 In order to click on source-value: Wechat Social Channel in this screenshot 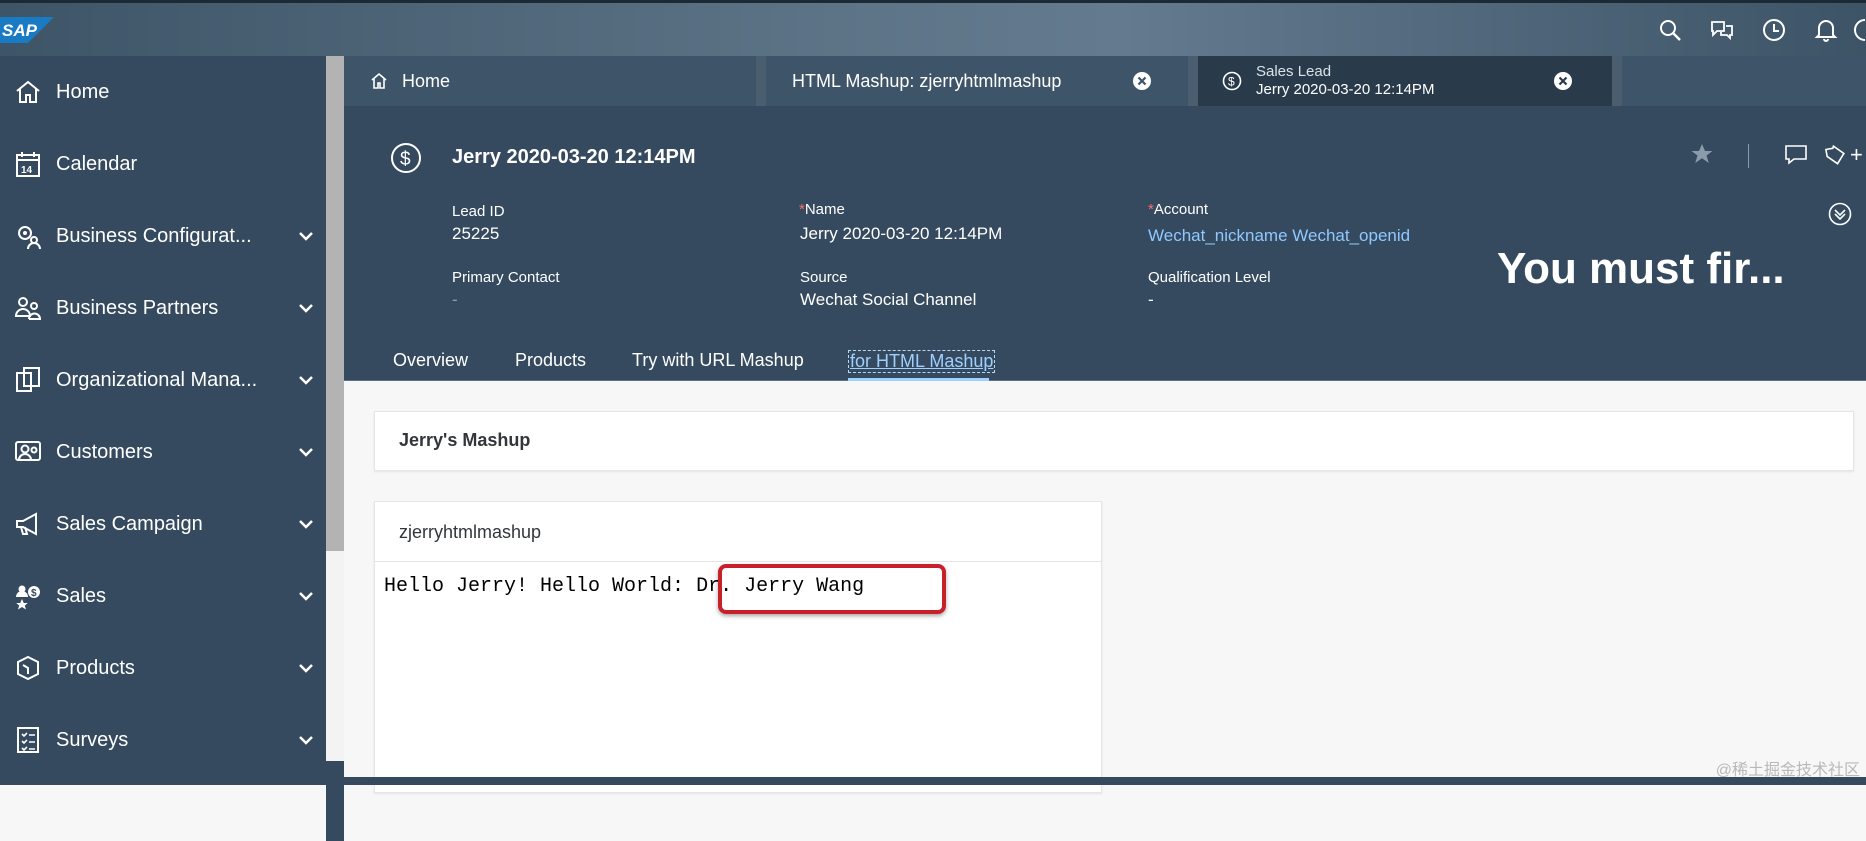, I will do `click(888, 299)`.